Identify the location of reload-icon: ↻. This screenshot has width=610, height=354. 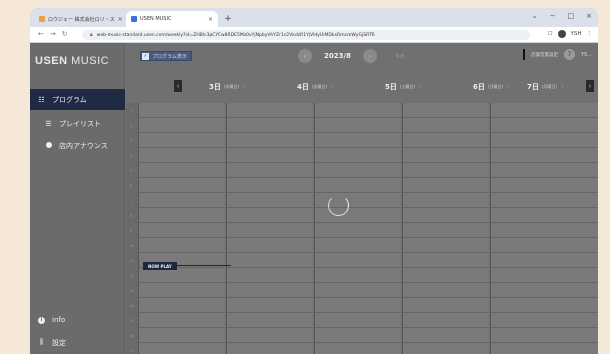
(65, 34).